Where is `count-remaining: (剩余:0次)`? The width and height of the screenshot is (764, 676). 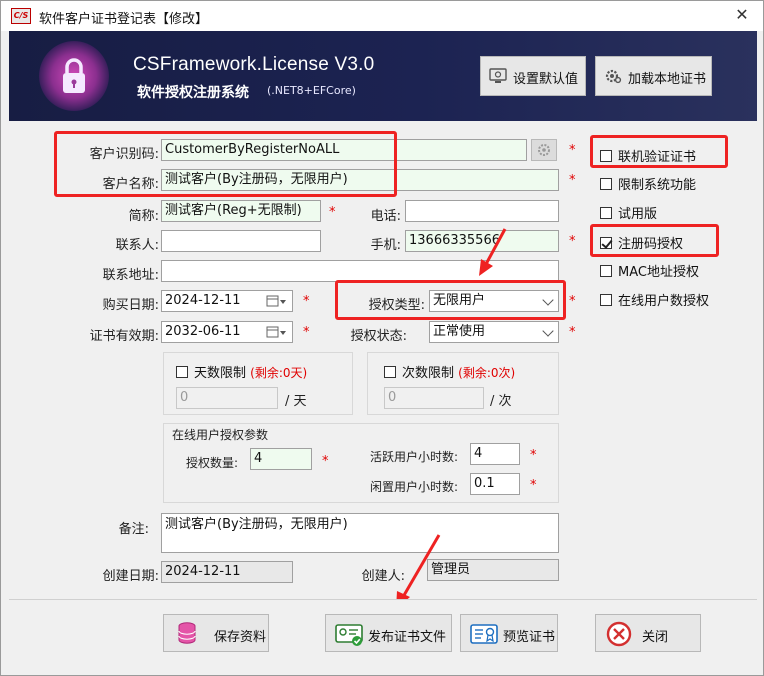
count-remaining: (剩余:0次) is located at coordinates (487, 373).